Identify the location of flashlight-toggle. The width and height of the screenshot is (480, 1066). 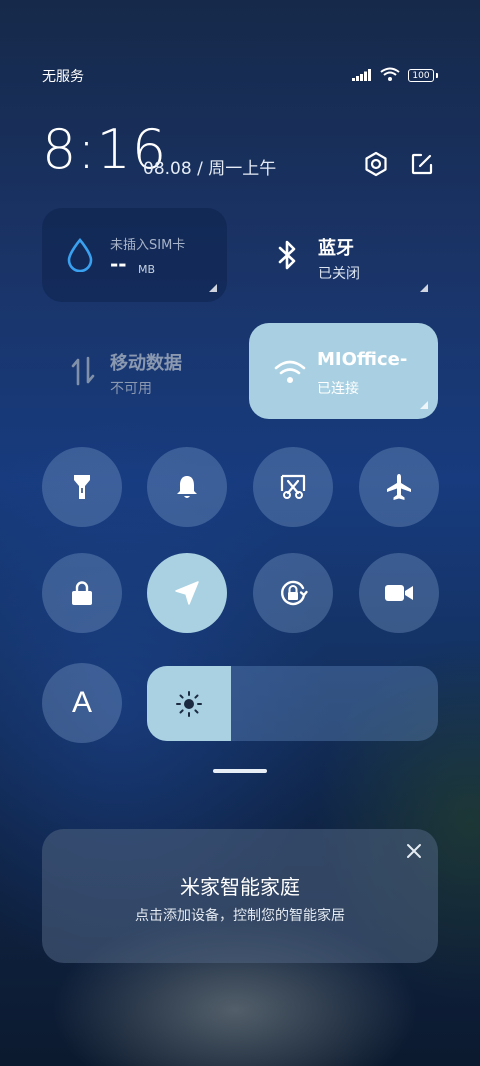
(82, 487).